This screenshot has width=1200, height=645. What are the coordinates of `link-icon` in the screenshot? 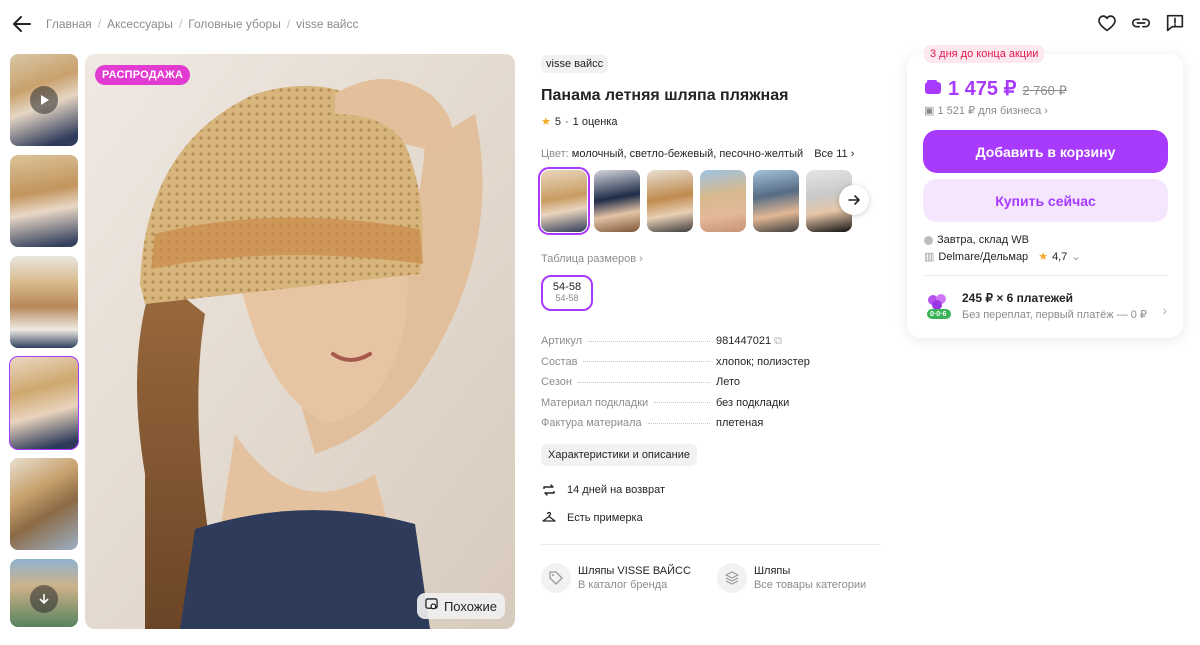 It's located at (1141, 23).